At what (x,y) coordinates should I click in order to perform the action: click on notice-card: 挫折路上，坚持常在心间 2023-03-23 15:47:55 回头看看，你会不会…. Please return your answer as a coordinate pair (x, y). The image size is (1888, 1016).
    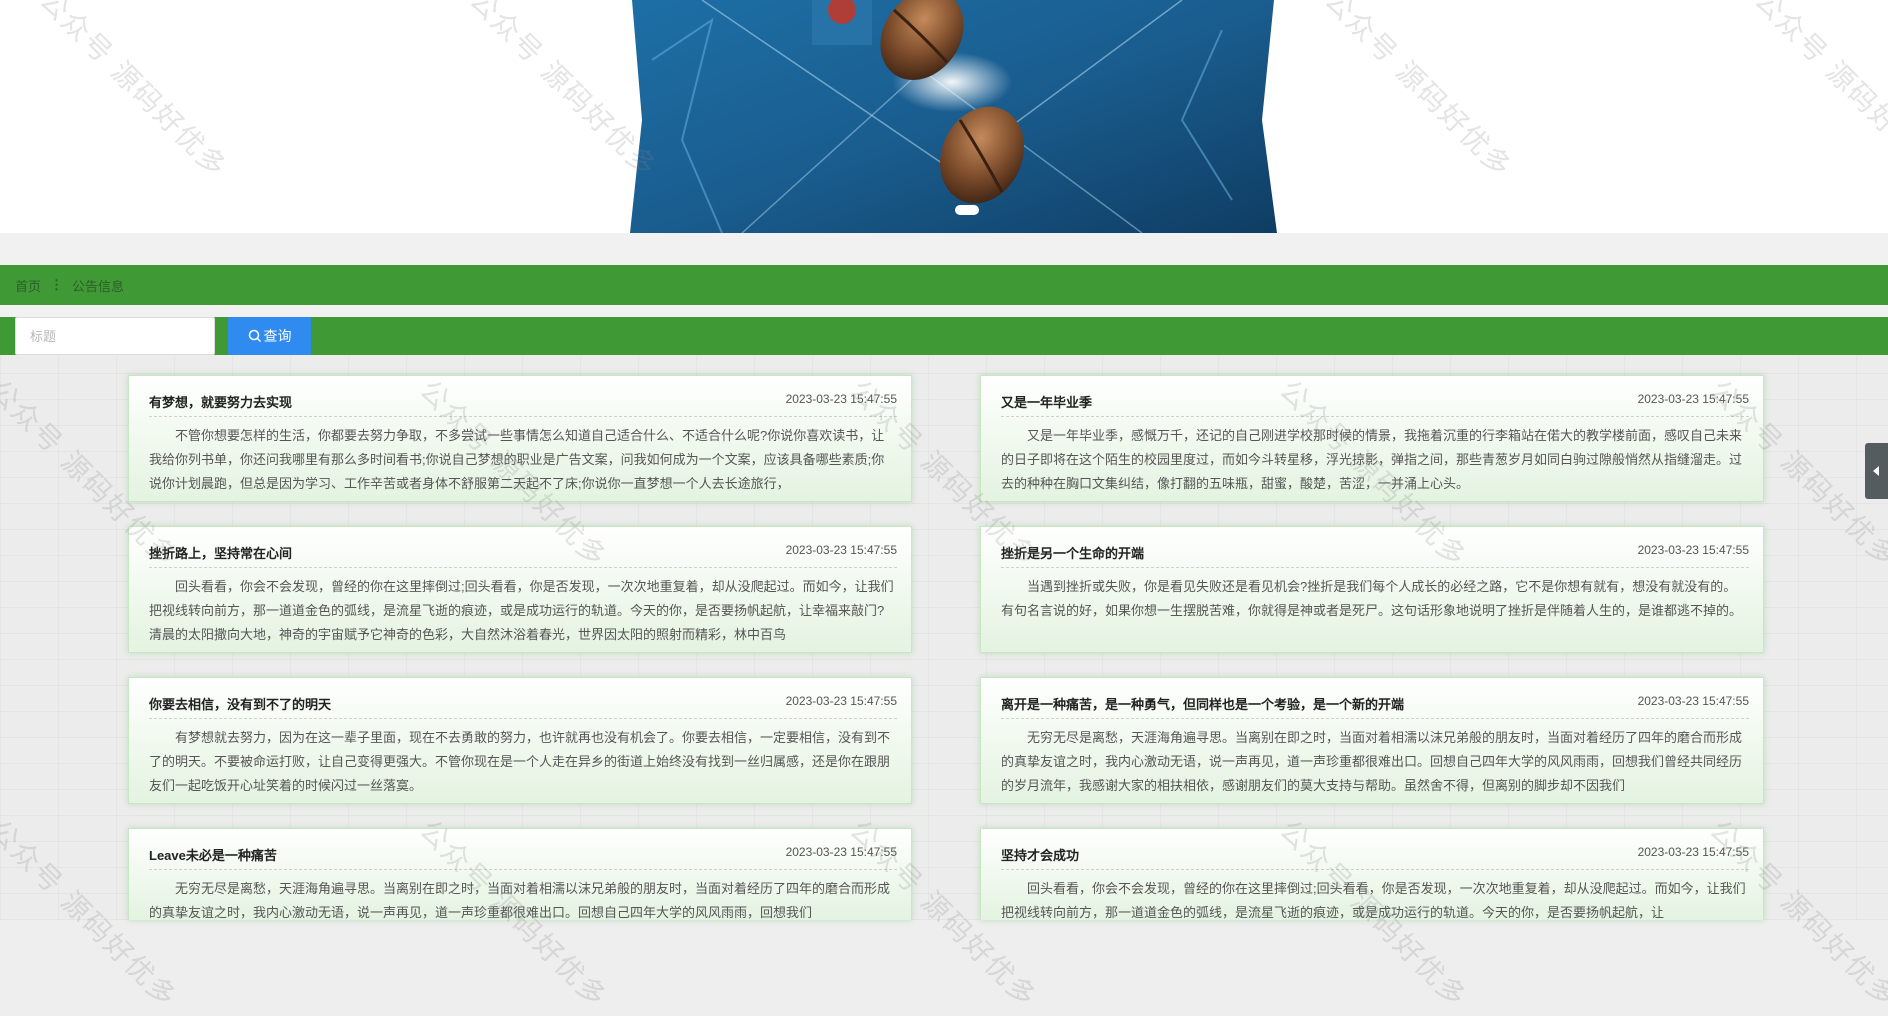
    Looking at the image, I should click on (520, 589).